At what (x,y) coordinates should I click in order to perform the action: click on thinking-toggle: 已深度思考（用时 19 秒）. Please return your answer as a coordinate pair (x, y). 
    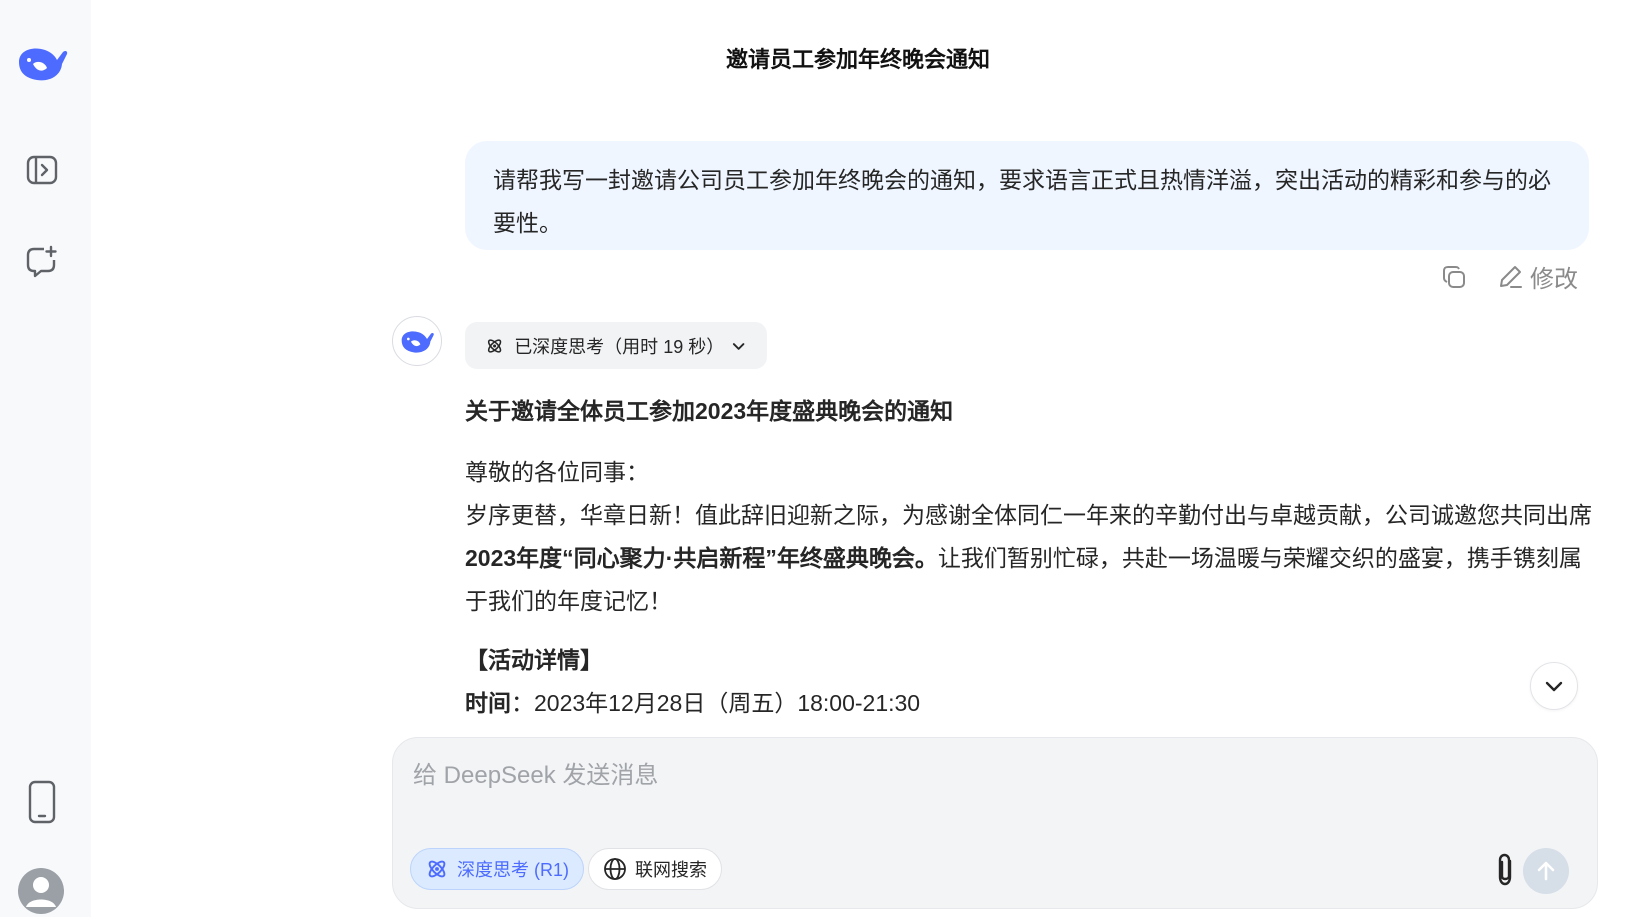
    Looking at the image, I should click on (616, 345).